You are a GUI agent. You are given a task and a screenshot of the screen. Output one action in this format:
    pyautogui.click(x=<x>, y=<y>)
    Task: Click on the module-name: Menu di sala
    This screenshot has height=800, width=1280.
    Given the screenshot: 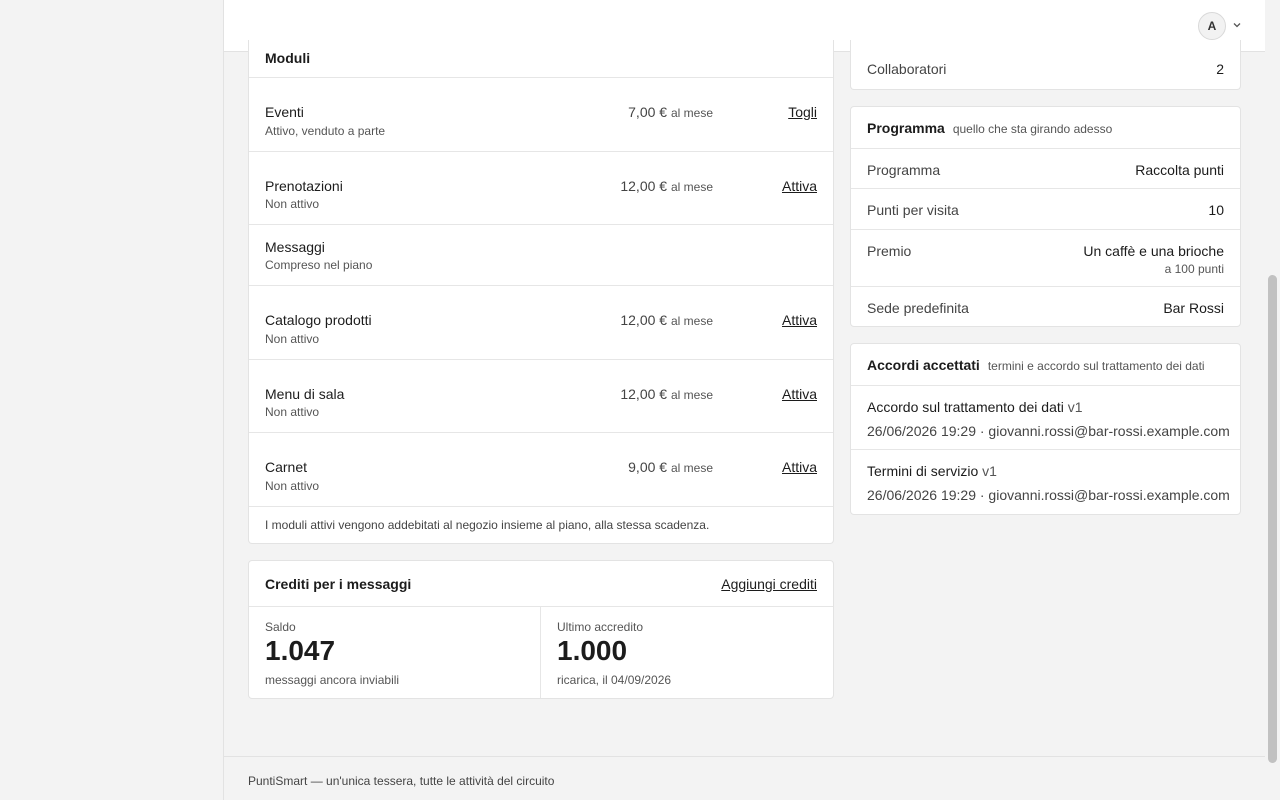 What is the action you would take?
    pyautogui.click(x=305, y=394)
    